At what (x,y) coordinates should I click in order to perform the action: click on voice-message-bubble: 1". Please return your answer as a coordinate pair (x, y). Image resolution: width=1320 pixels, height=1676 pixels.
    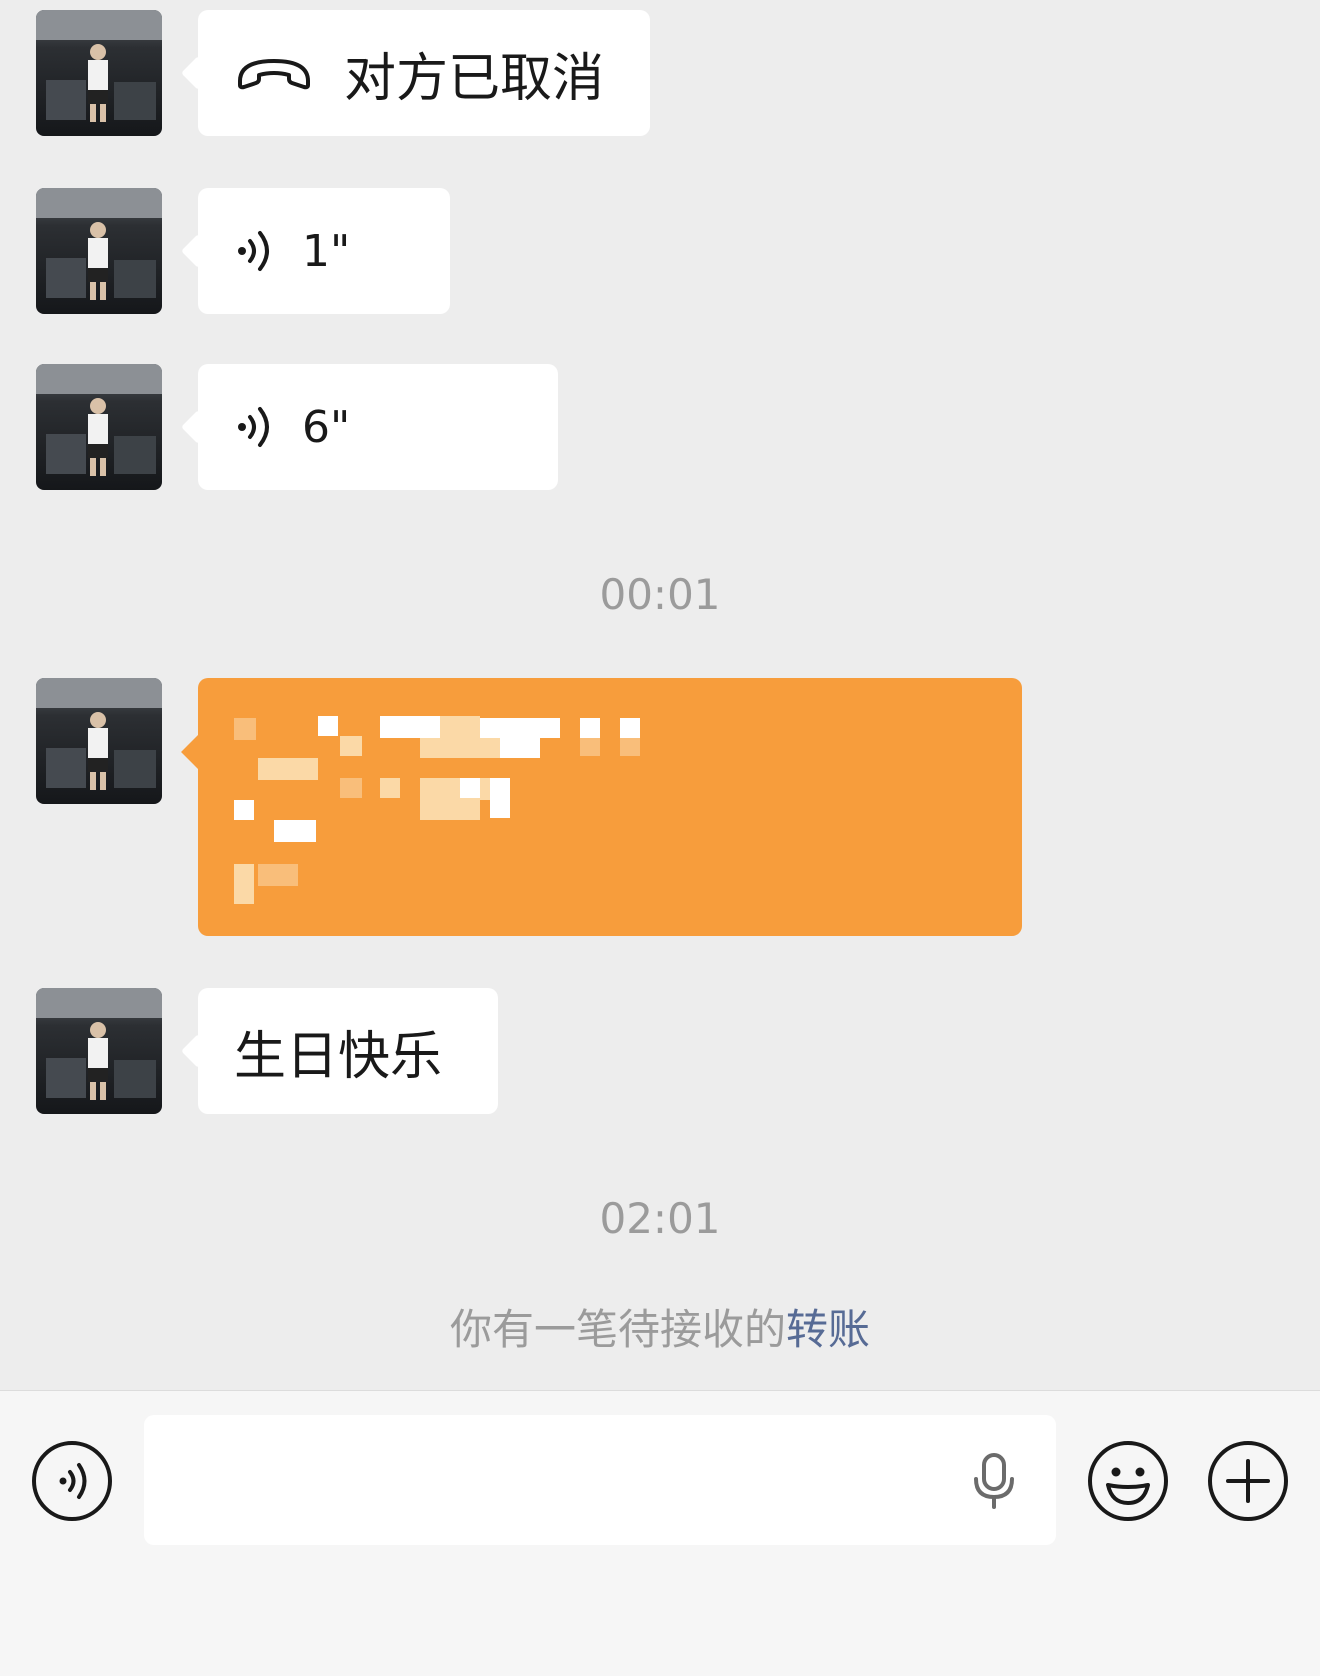
    Looking at the image, I should click on (324, 251).